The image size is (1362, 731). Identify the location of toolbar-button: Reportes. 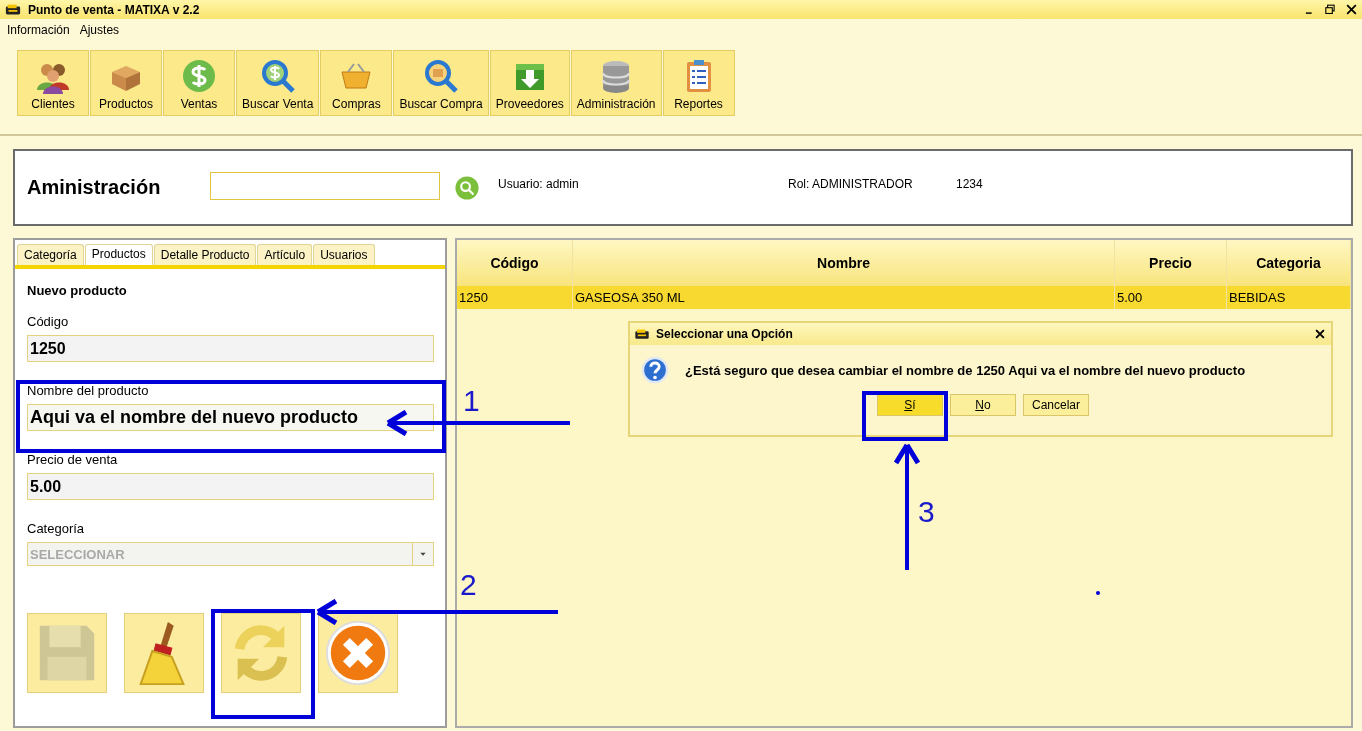
(698, 83).